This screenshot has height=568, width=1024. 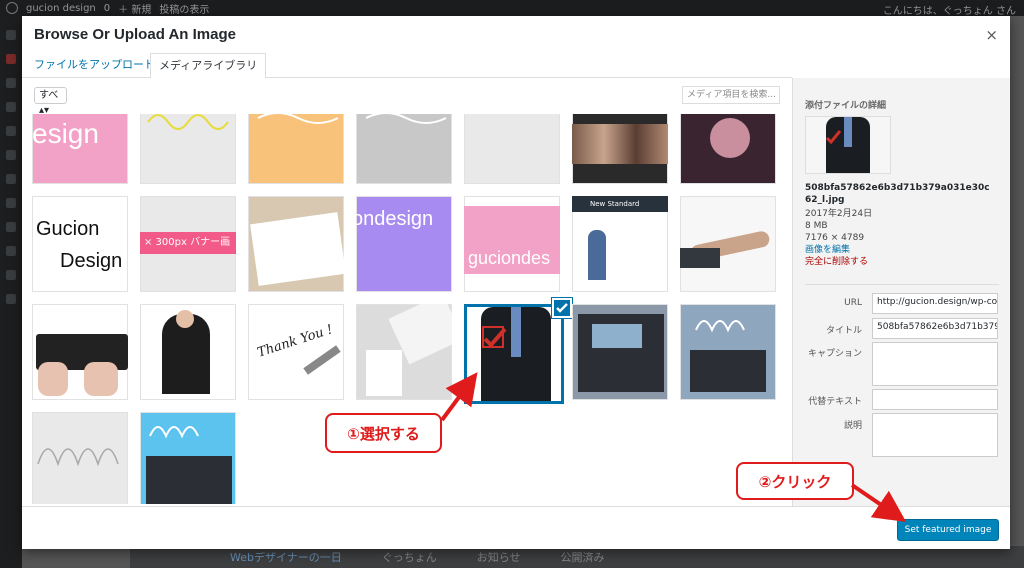 What do you see at coordinates (459, 397) in the screenshot?
I see `arrow-to-thumbnail` at bounding box center [459, 397].